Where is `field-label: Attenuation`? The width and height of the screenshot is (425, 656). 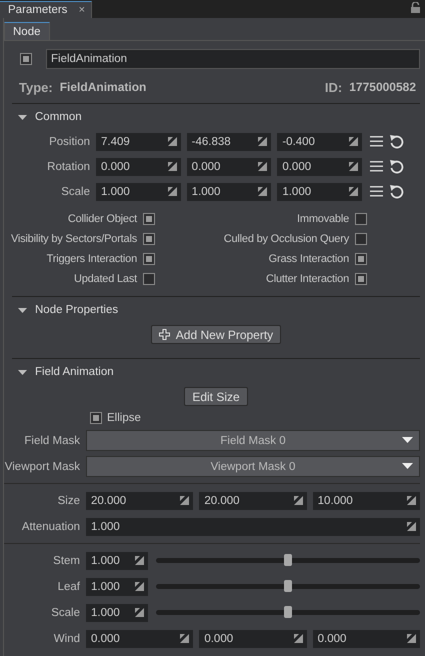 field-label: Attenuation is located at coordinates (50, 526).